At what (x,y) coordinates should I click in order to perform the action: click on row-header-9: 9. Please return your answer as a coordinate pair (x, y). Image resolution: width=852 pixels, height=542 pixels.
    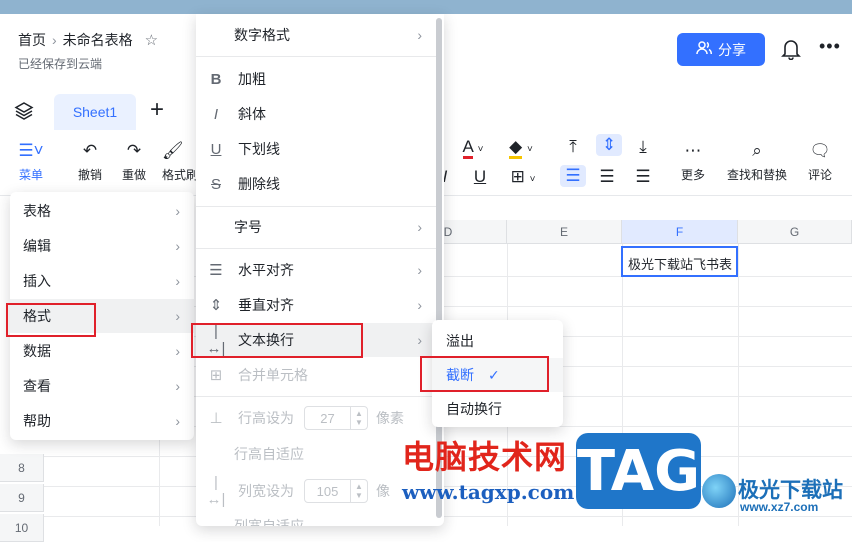
    Looking at the image, I should click on (22, 498).